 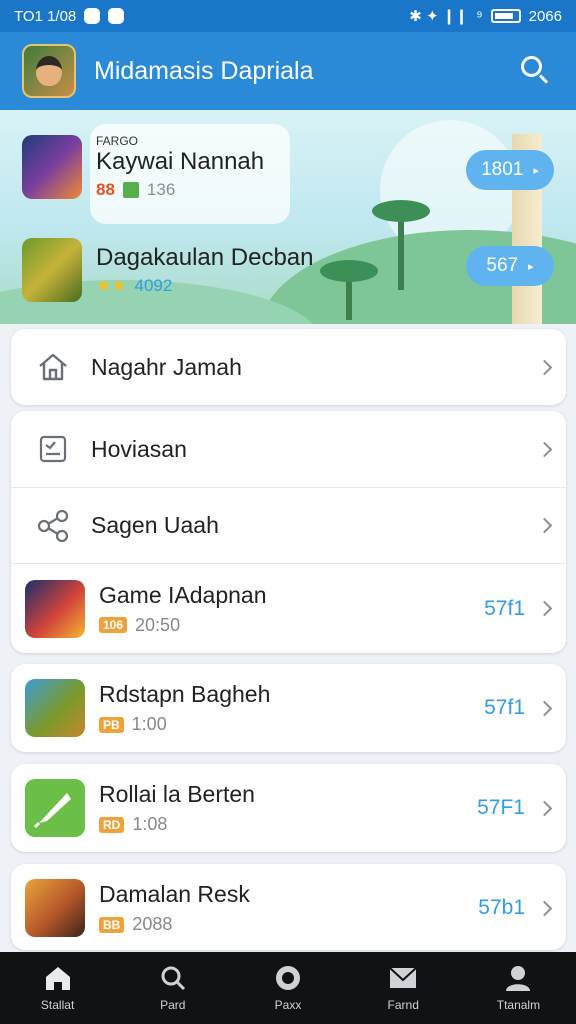 What do you see at coordinates (288, 16) in the screenshot?
I see `status-bar: TO1 1/08 ✱ ✦ ❙❙ ⁹ 2066` at bounding box center [288, 16].